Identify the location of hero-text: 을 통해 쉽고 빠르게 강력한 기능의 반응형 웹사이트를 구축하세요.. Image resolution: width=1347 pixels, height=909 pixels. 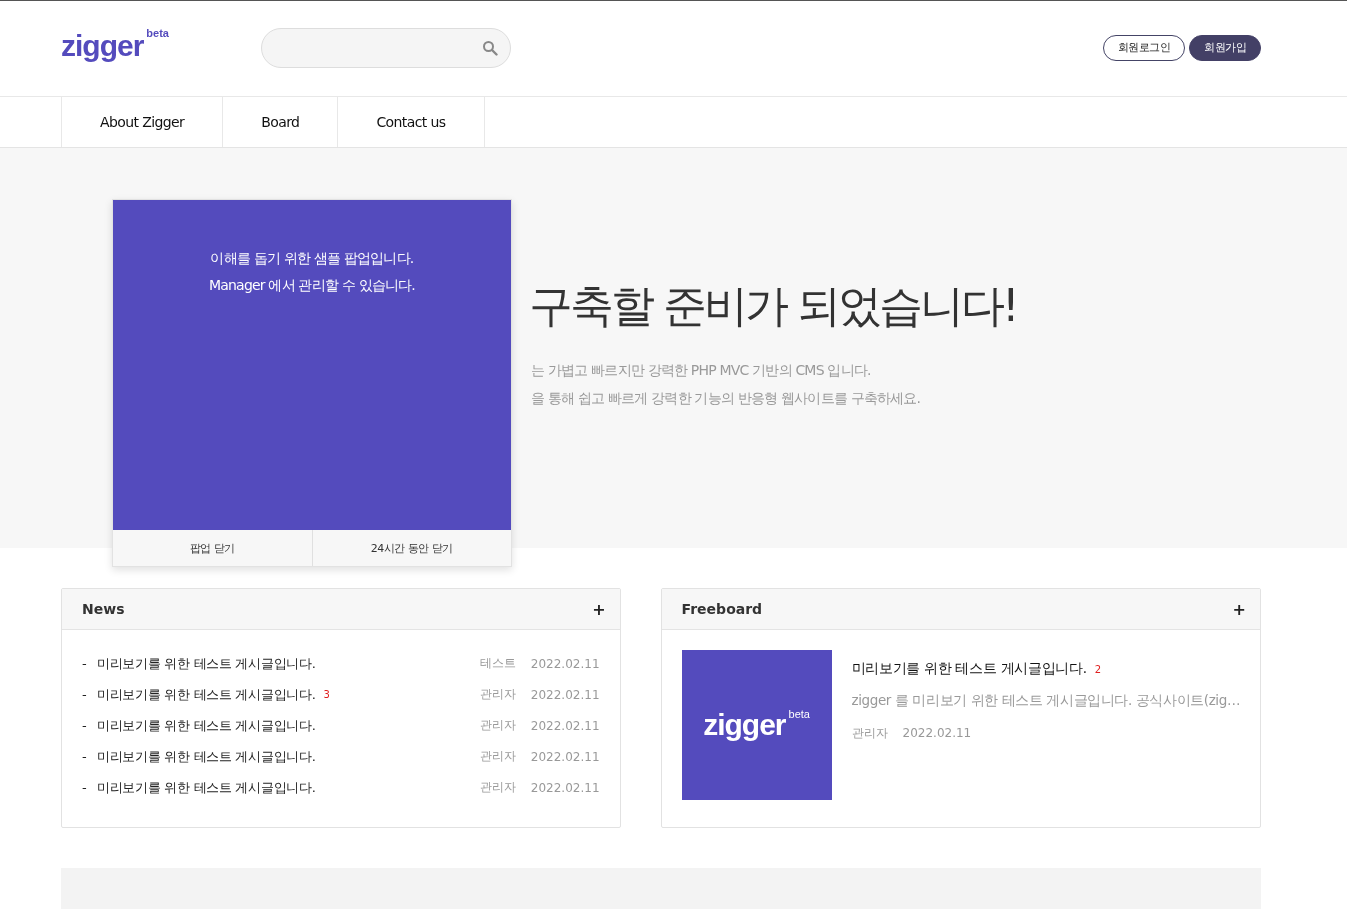
(726, 398).